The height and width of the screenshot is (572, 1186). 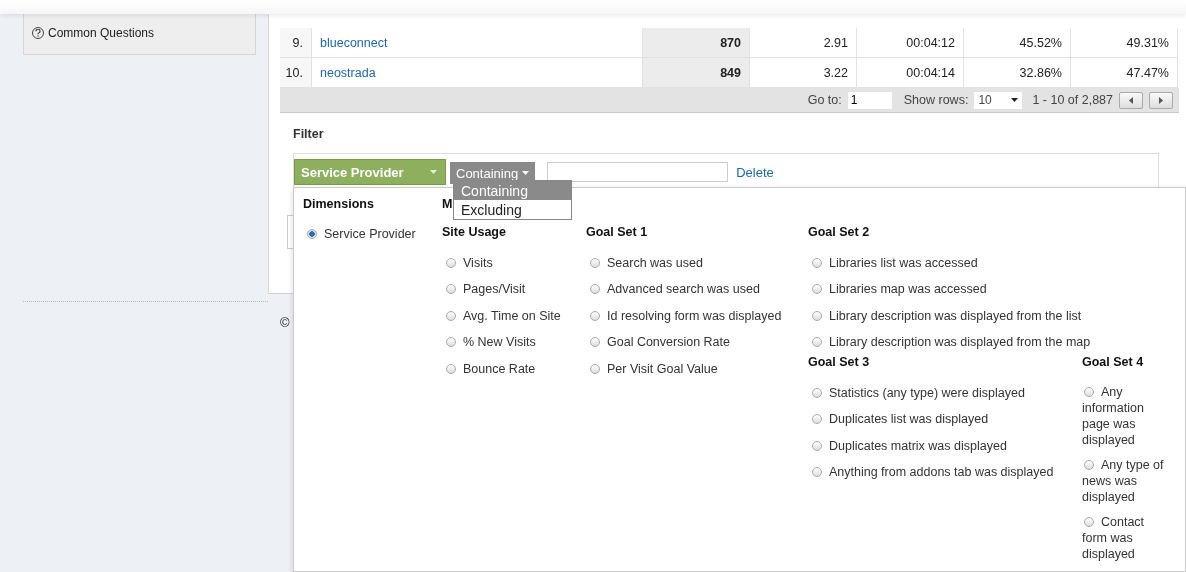 I want to click on show-rows-label: Show rows:, so click(x=936, y=100).